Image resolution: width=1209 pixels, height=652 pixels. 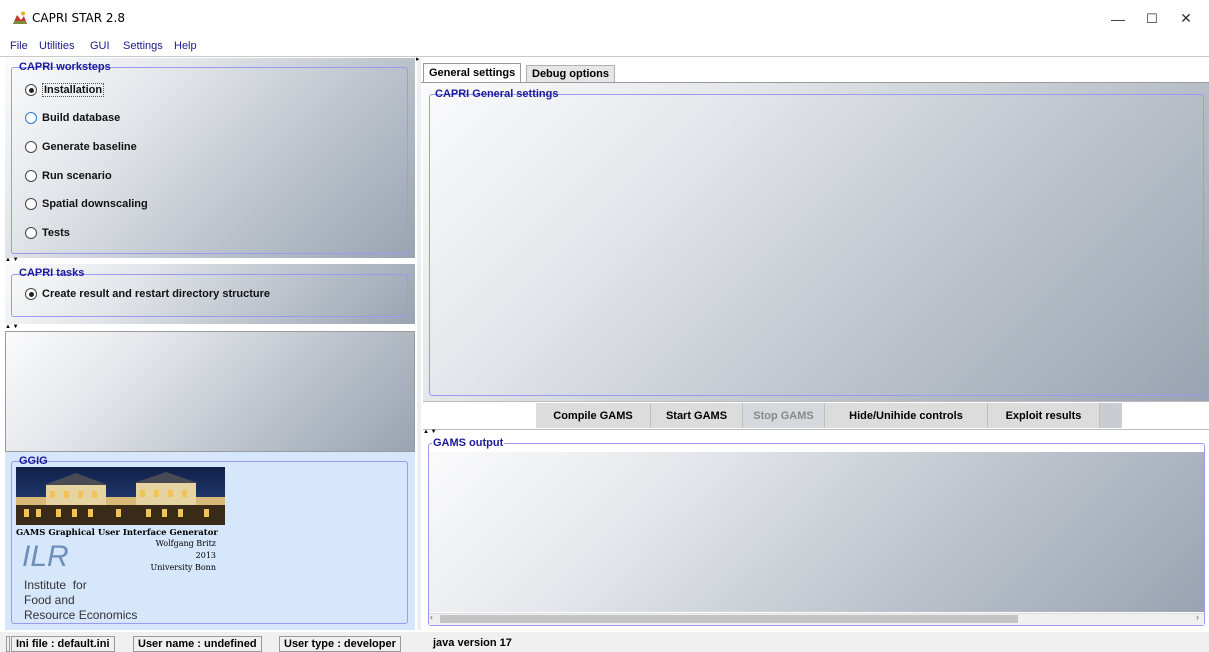 I want to click on ggig-university: University Bonn, so click(x=183, y=567).